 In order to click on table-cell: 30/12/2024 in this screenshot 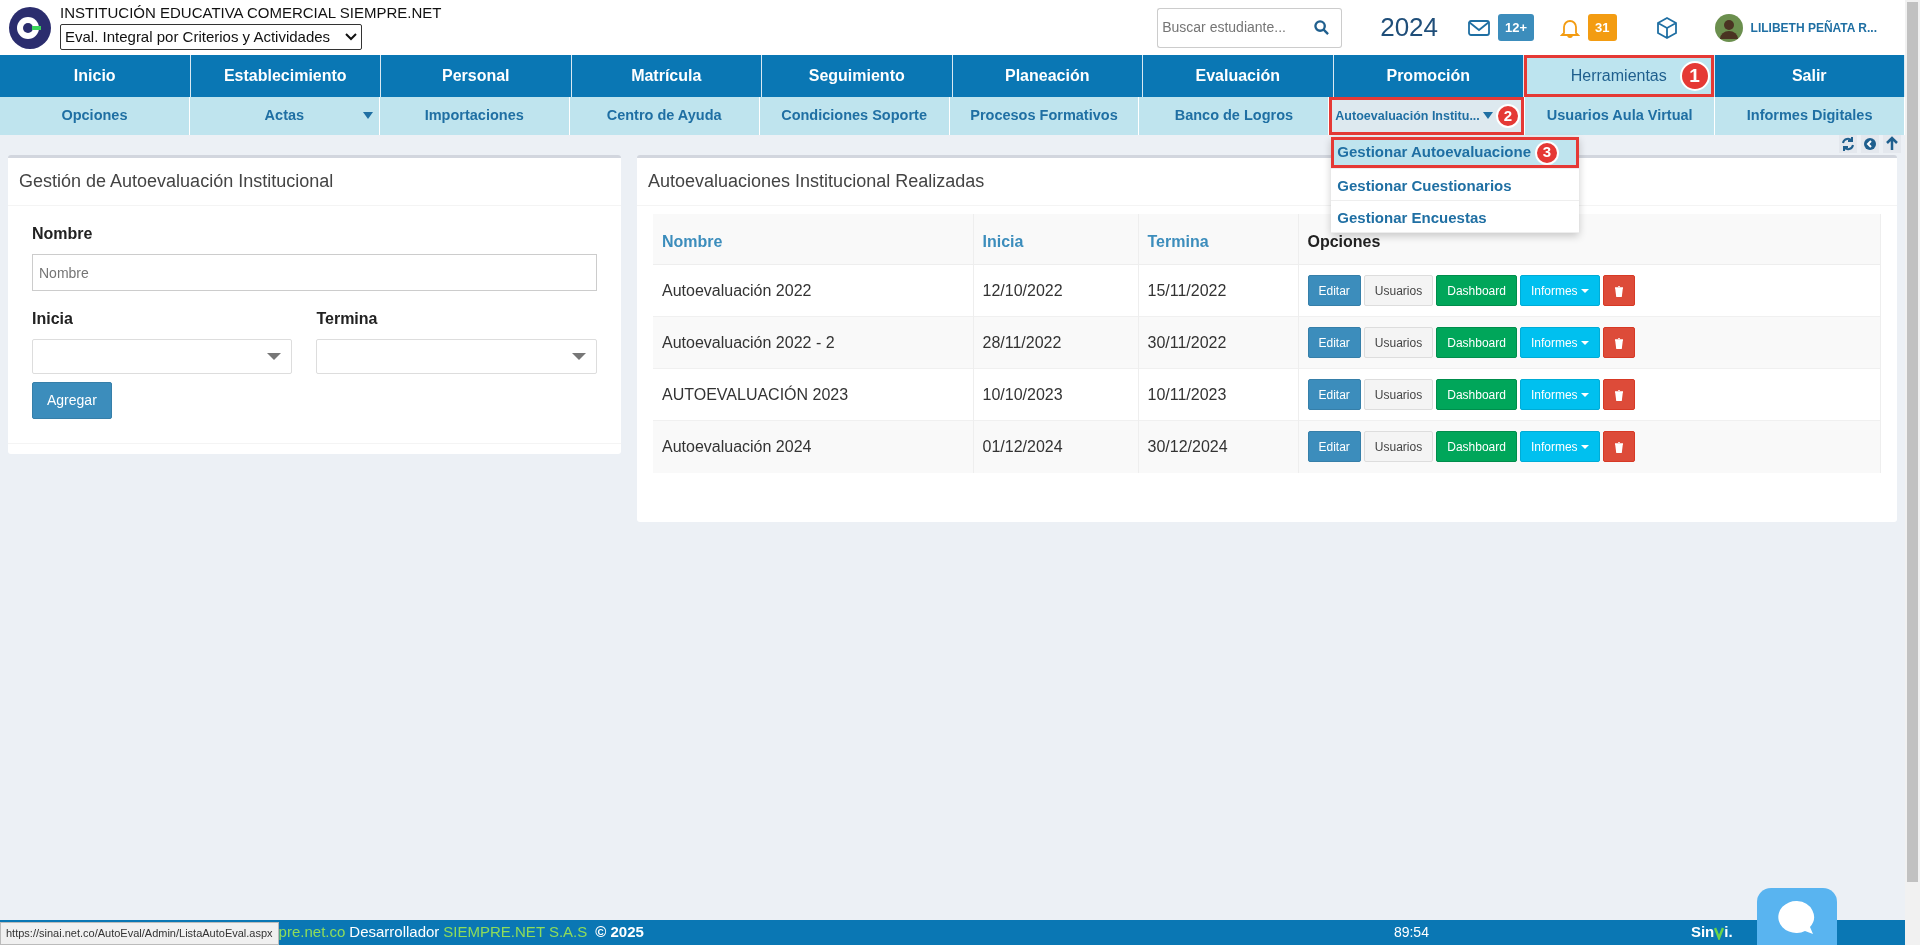, I will do `click(1218, 446)`.